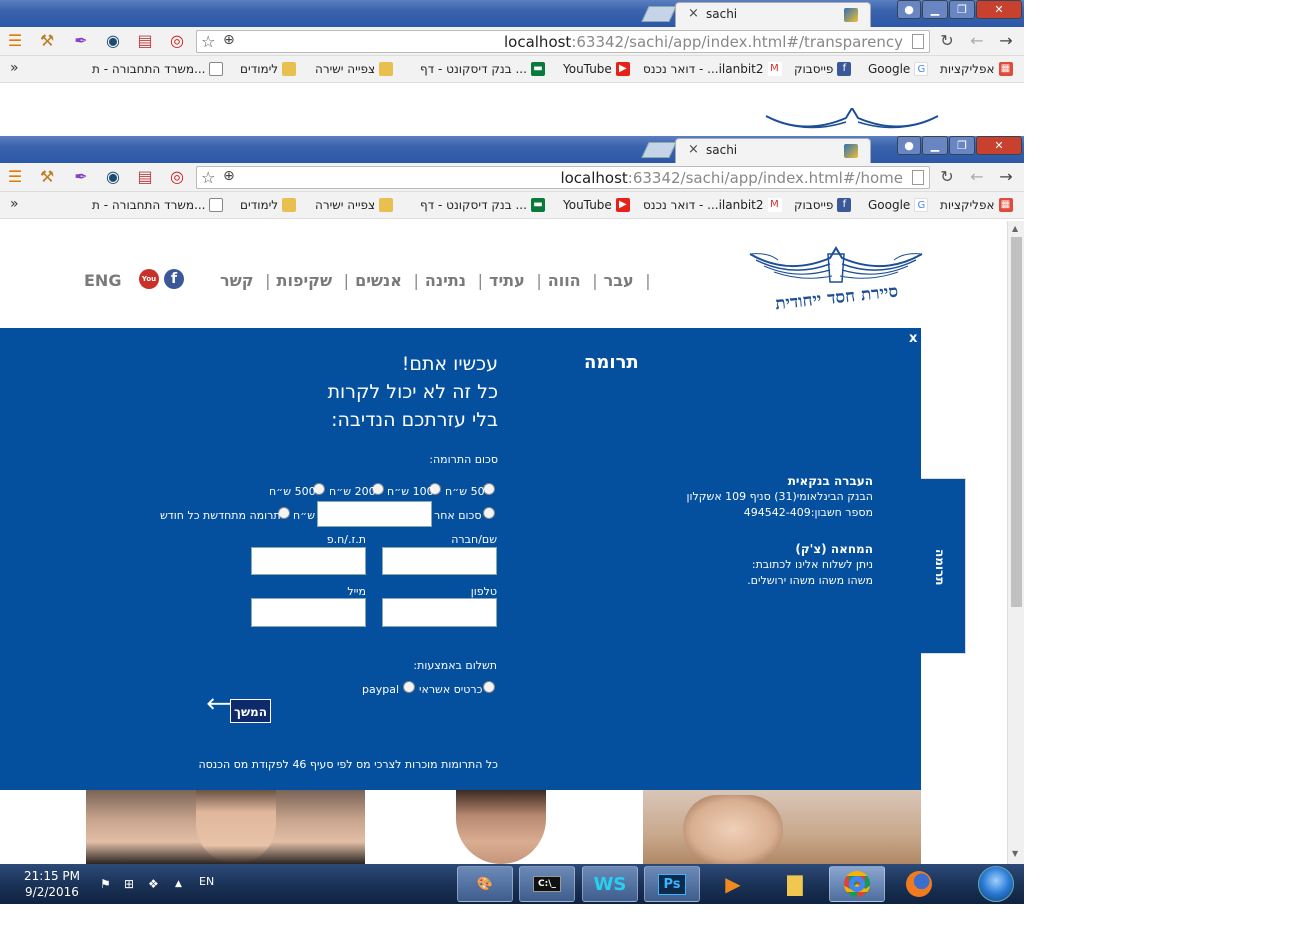  What do you see at coordinates (672, 884) in the screenshot?
I see `photoshop-app-icon: Ps` at bounding box center [672, 884].